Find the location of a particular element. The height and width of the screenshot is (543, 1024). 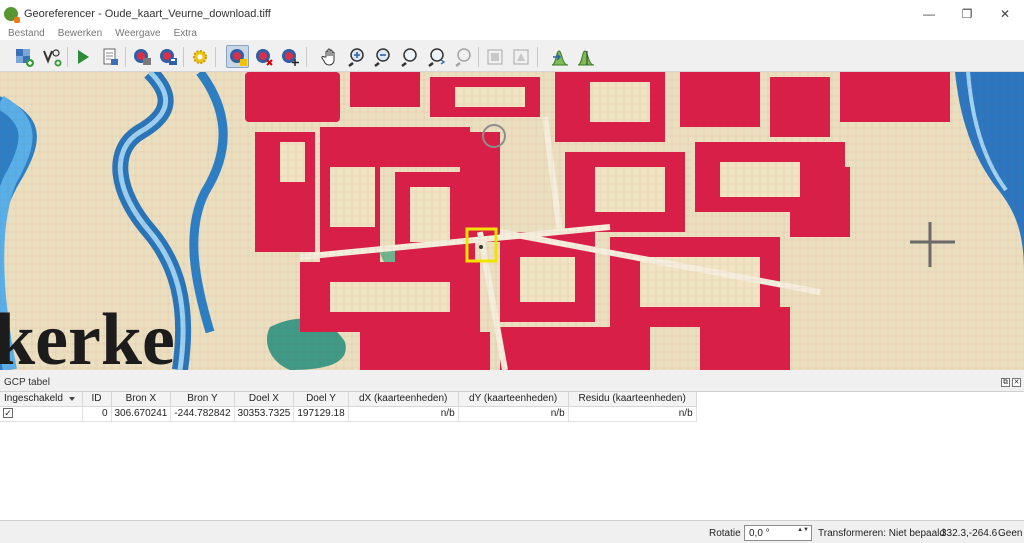

save-gcp-button is located at coordinates (167, 56).